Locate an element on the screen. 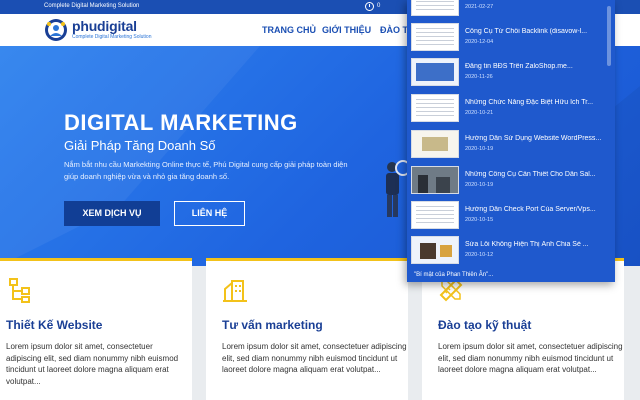  logo-icon is located at coordinates (56, 30).